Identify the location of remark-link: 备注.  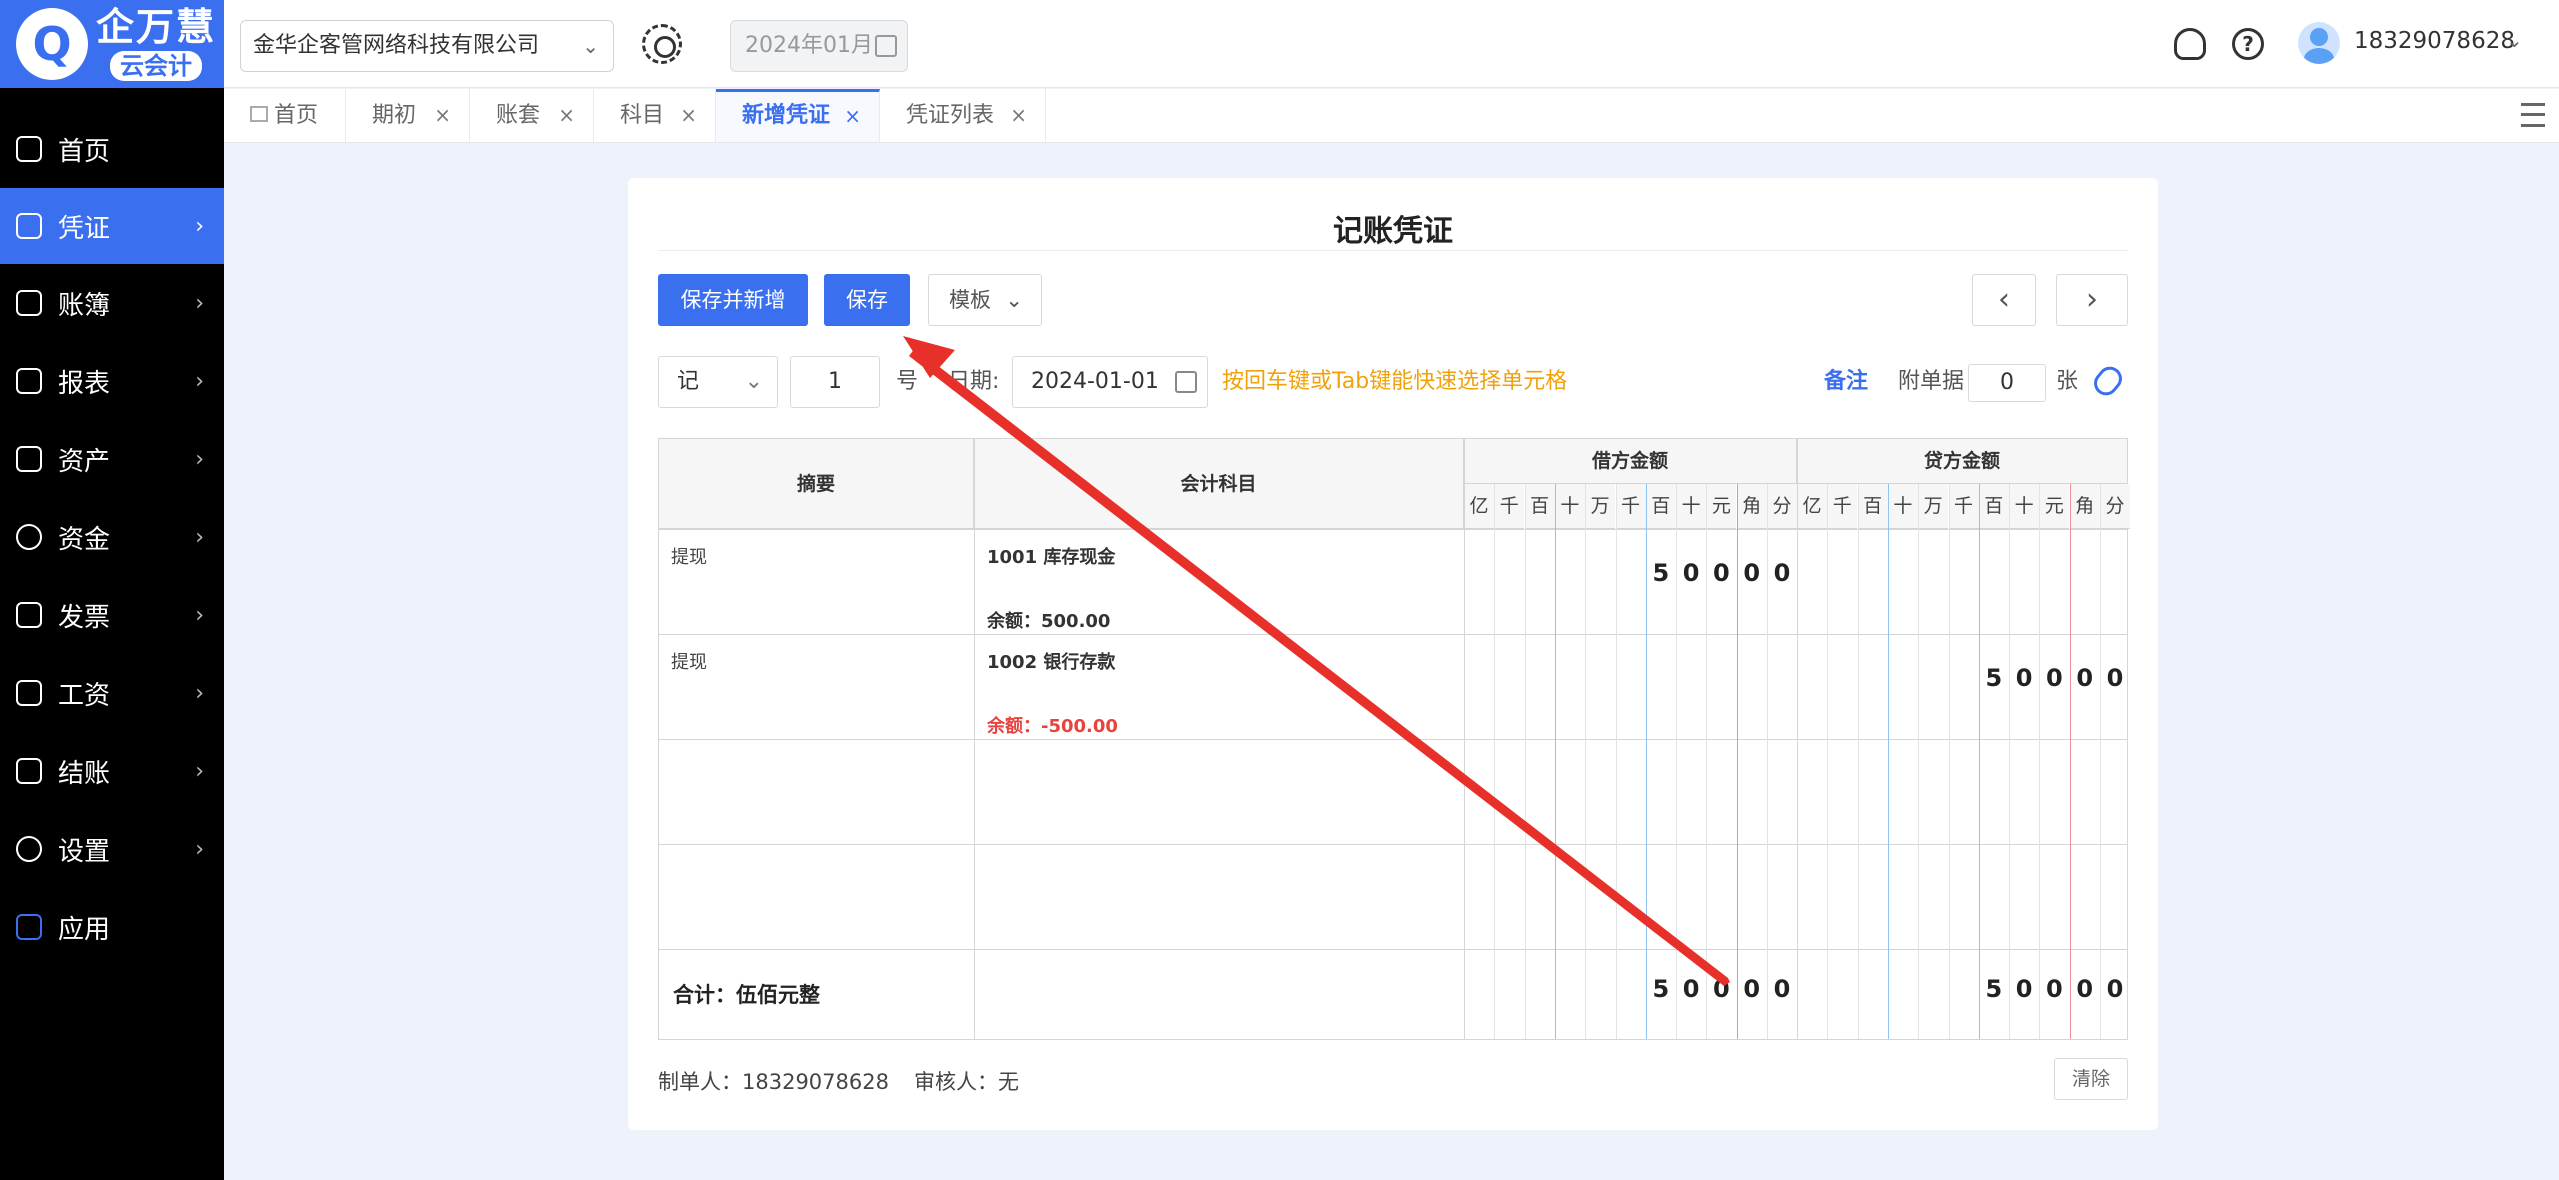
(1846, 382).